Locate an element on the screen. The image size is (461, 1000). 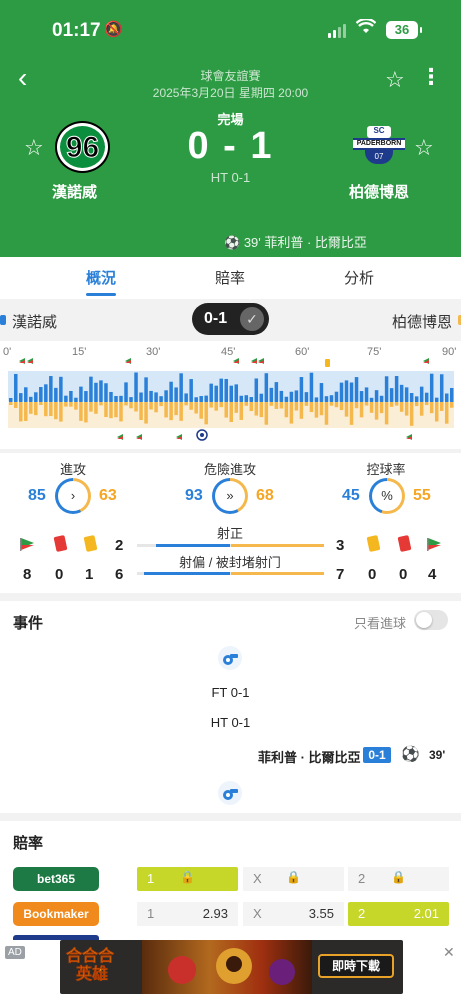
ad-banner: 合合合 英雄 即時下載 is located at coordinates (231, 967).